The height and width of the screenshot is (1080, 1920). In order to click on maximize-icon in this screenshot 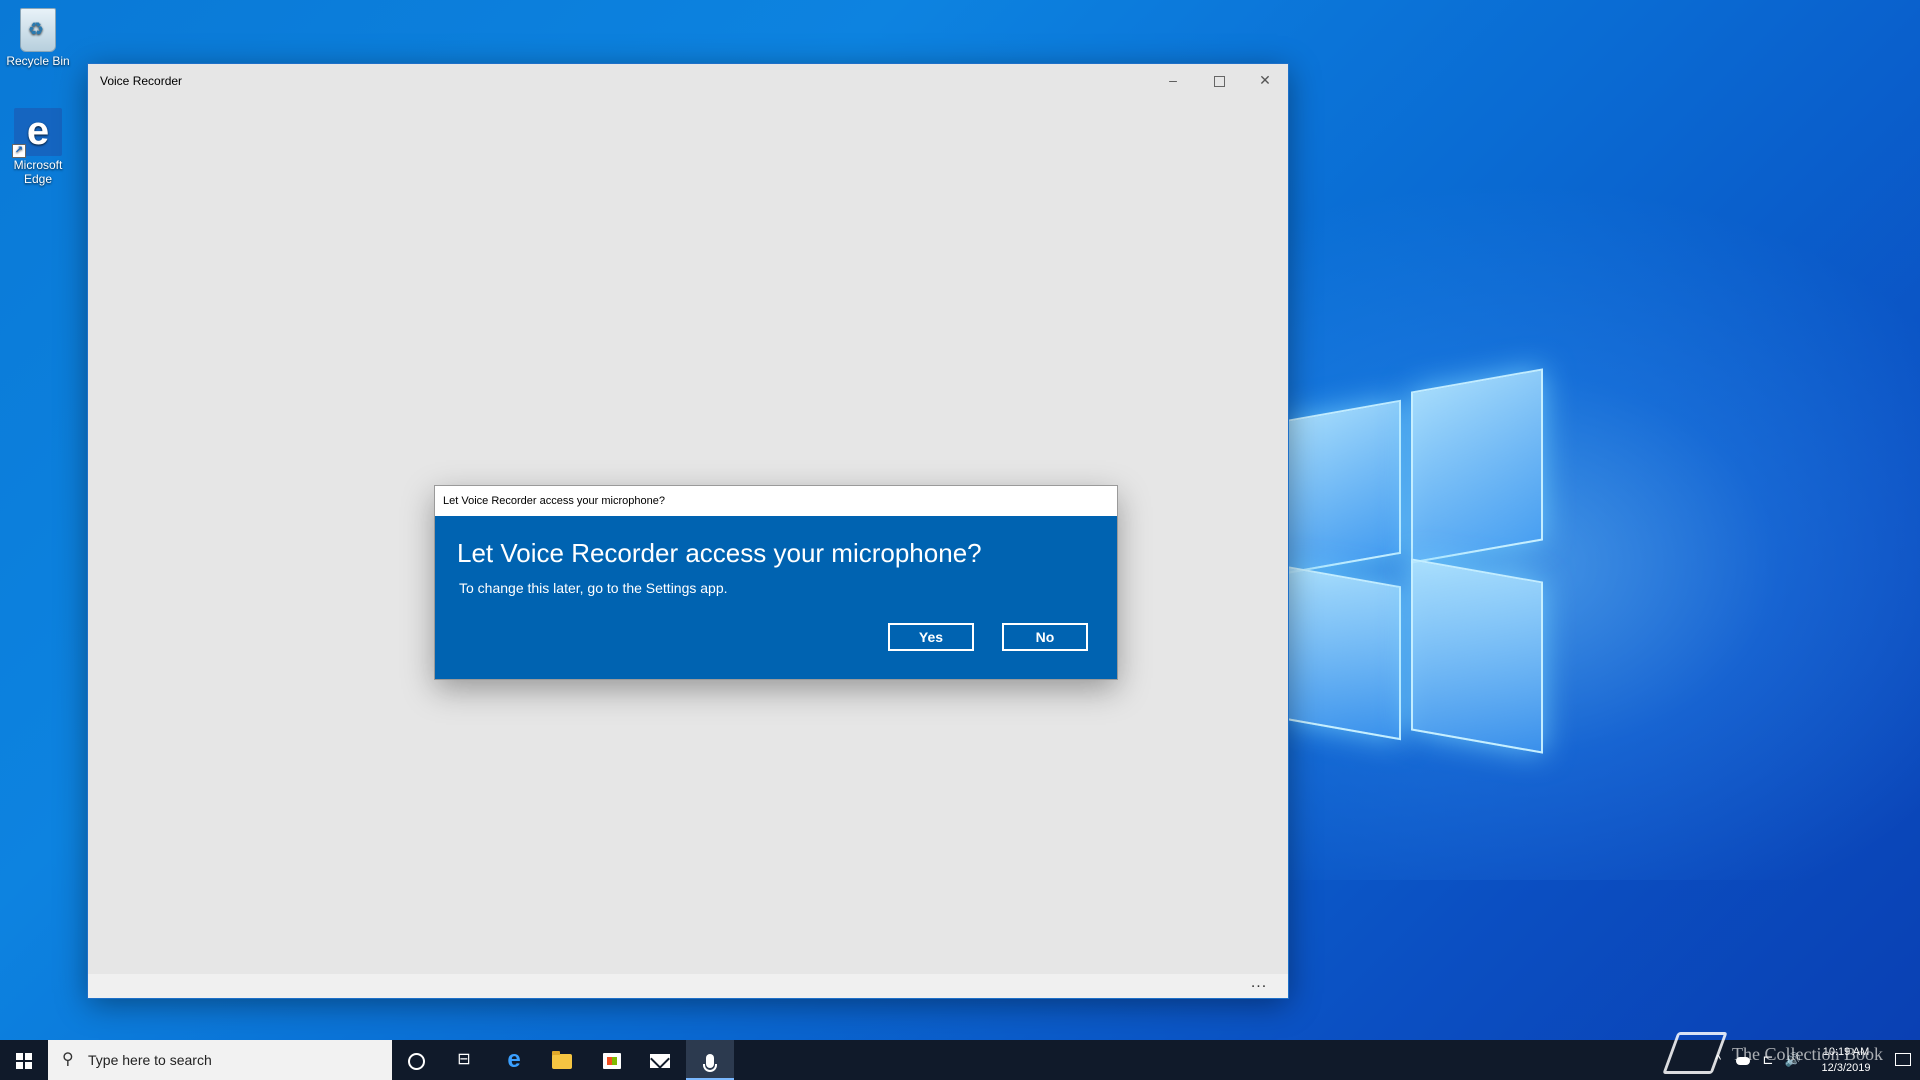, I will do `click(1219, 81)`.